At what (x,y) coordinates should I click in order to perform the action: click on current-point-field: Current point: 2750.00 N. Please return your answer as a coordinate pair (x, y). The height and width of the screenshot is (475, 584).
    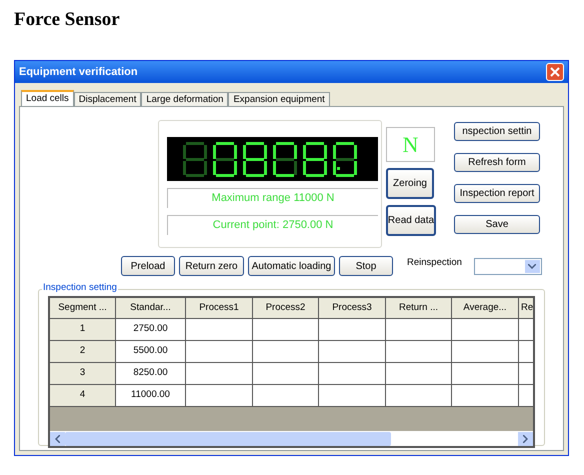
    Looking at the image, I should click on (272, 225).